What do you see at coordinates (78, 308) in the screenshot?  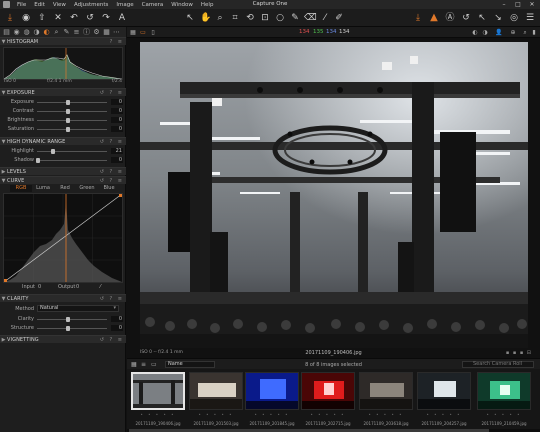 I see `method-select: Natural ▾` at bounding box center [78, 308].